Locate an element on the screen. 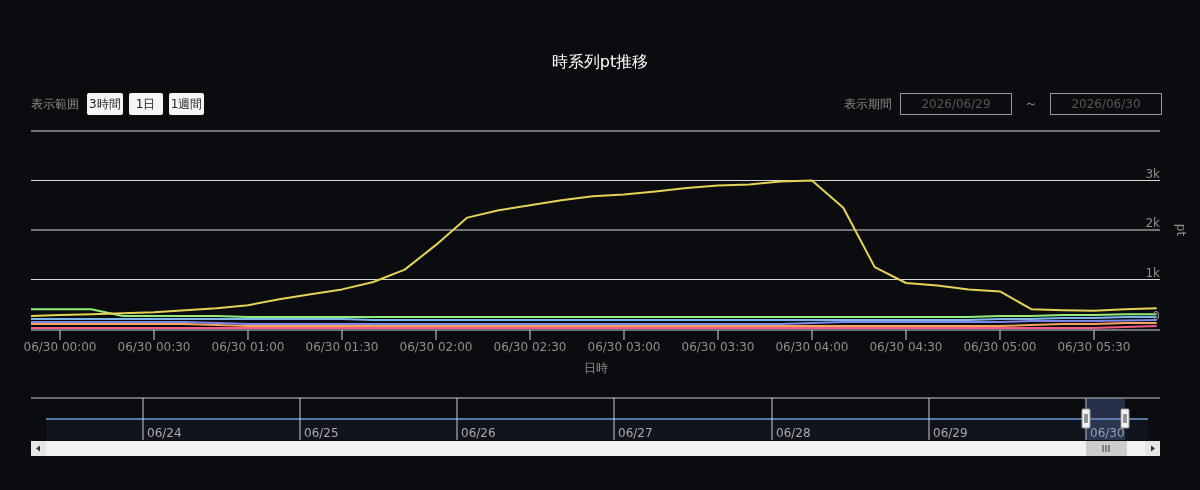  axis-label: 3k is located at coordinates (1152, 173).